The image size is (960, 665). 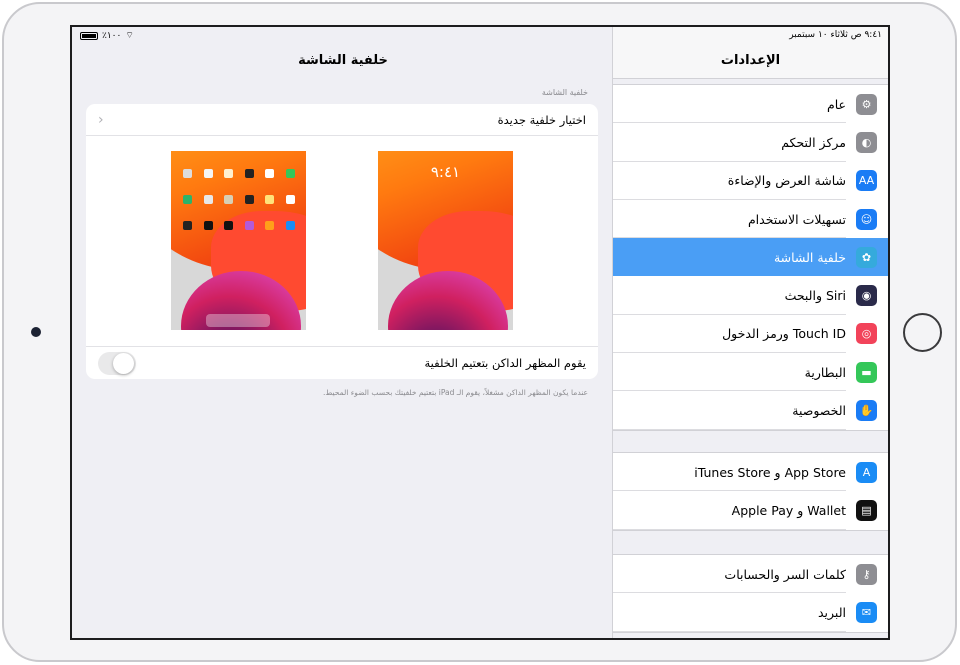 What do you see at coordinates (815, 296) in the screenshot?
I see `sidebar-item-label: Siri والبحث` at bounding box center [815, 296].